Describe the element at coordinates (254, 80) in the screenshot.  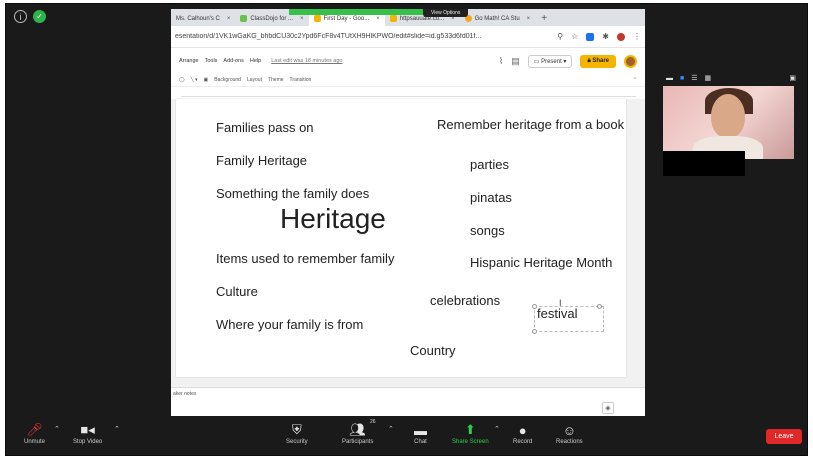
I see `layout-button: Layout` at that location.